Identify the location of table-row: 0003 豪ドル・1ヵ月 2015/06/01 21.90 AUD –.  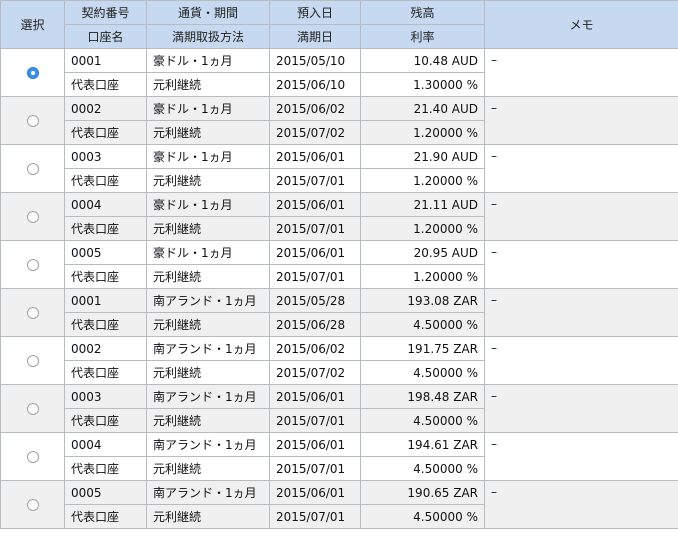
(339, 168).